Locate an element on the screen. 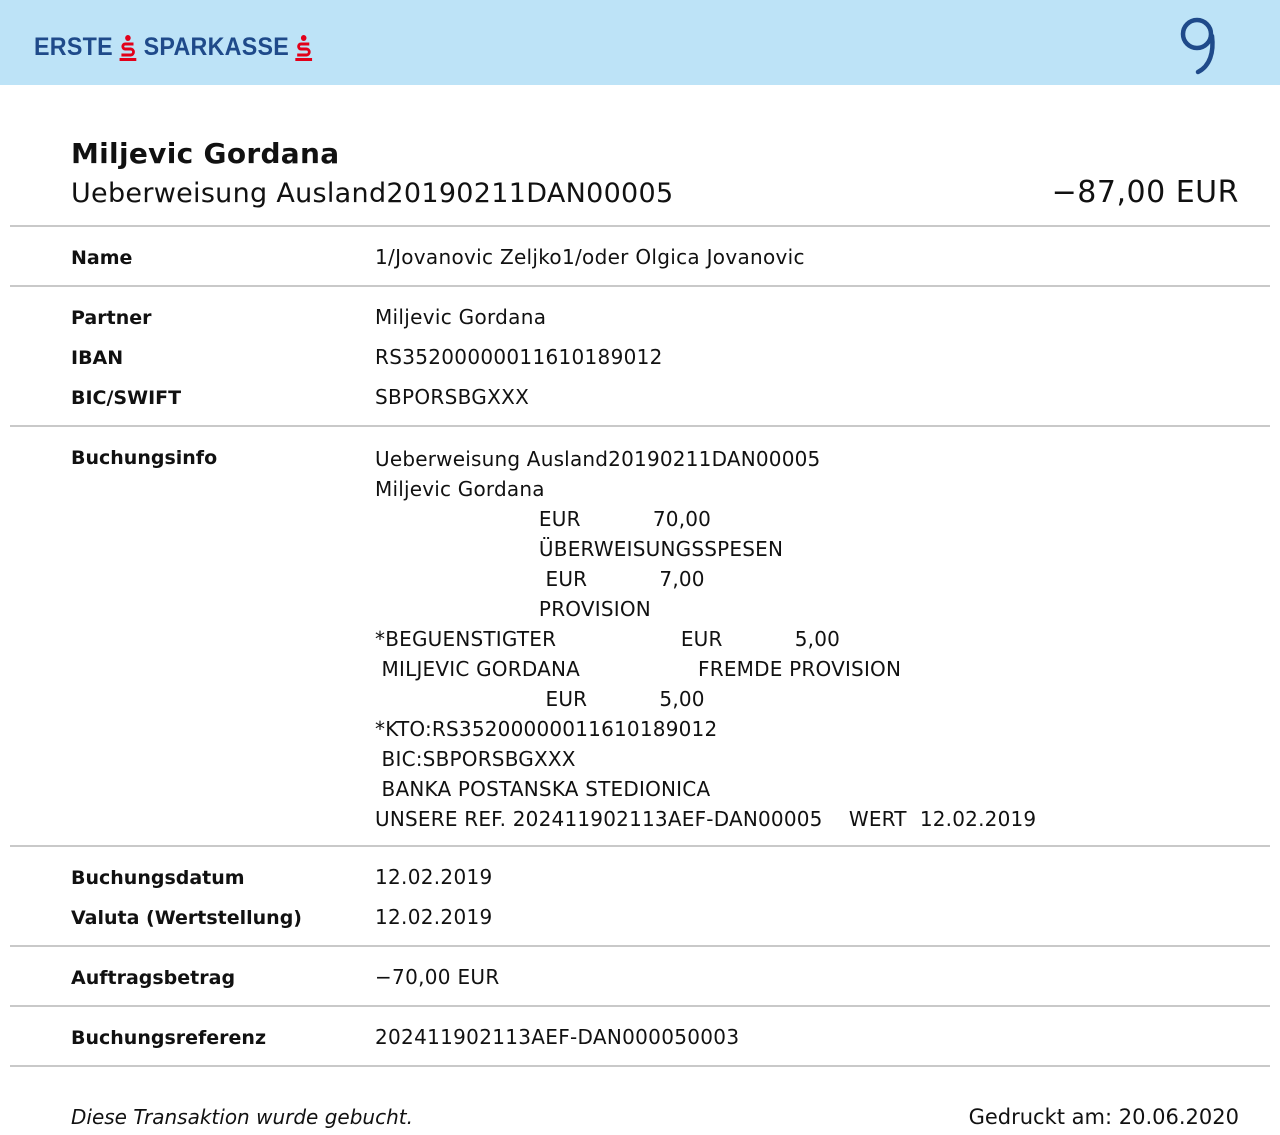  buchungsdatum-value: 12.02.2019 is located at coordinates (434, 877).